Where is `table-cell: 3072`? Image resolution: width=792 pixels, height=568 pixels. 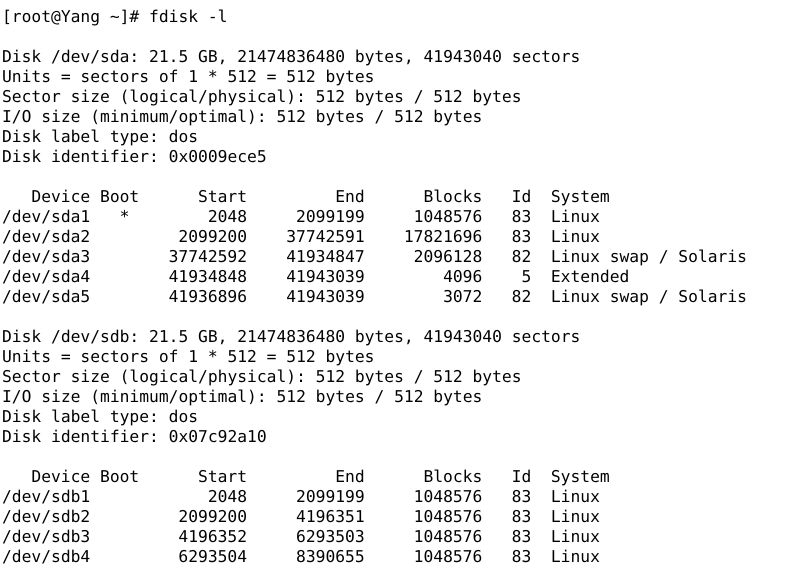 table-cell: 3072 is located at coordinates (462, 296).